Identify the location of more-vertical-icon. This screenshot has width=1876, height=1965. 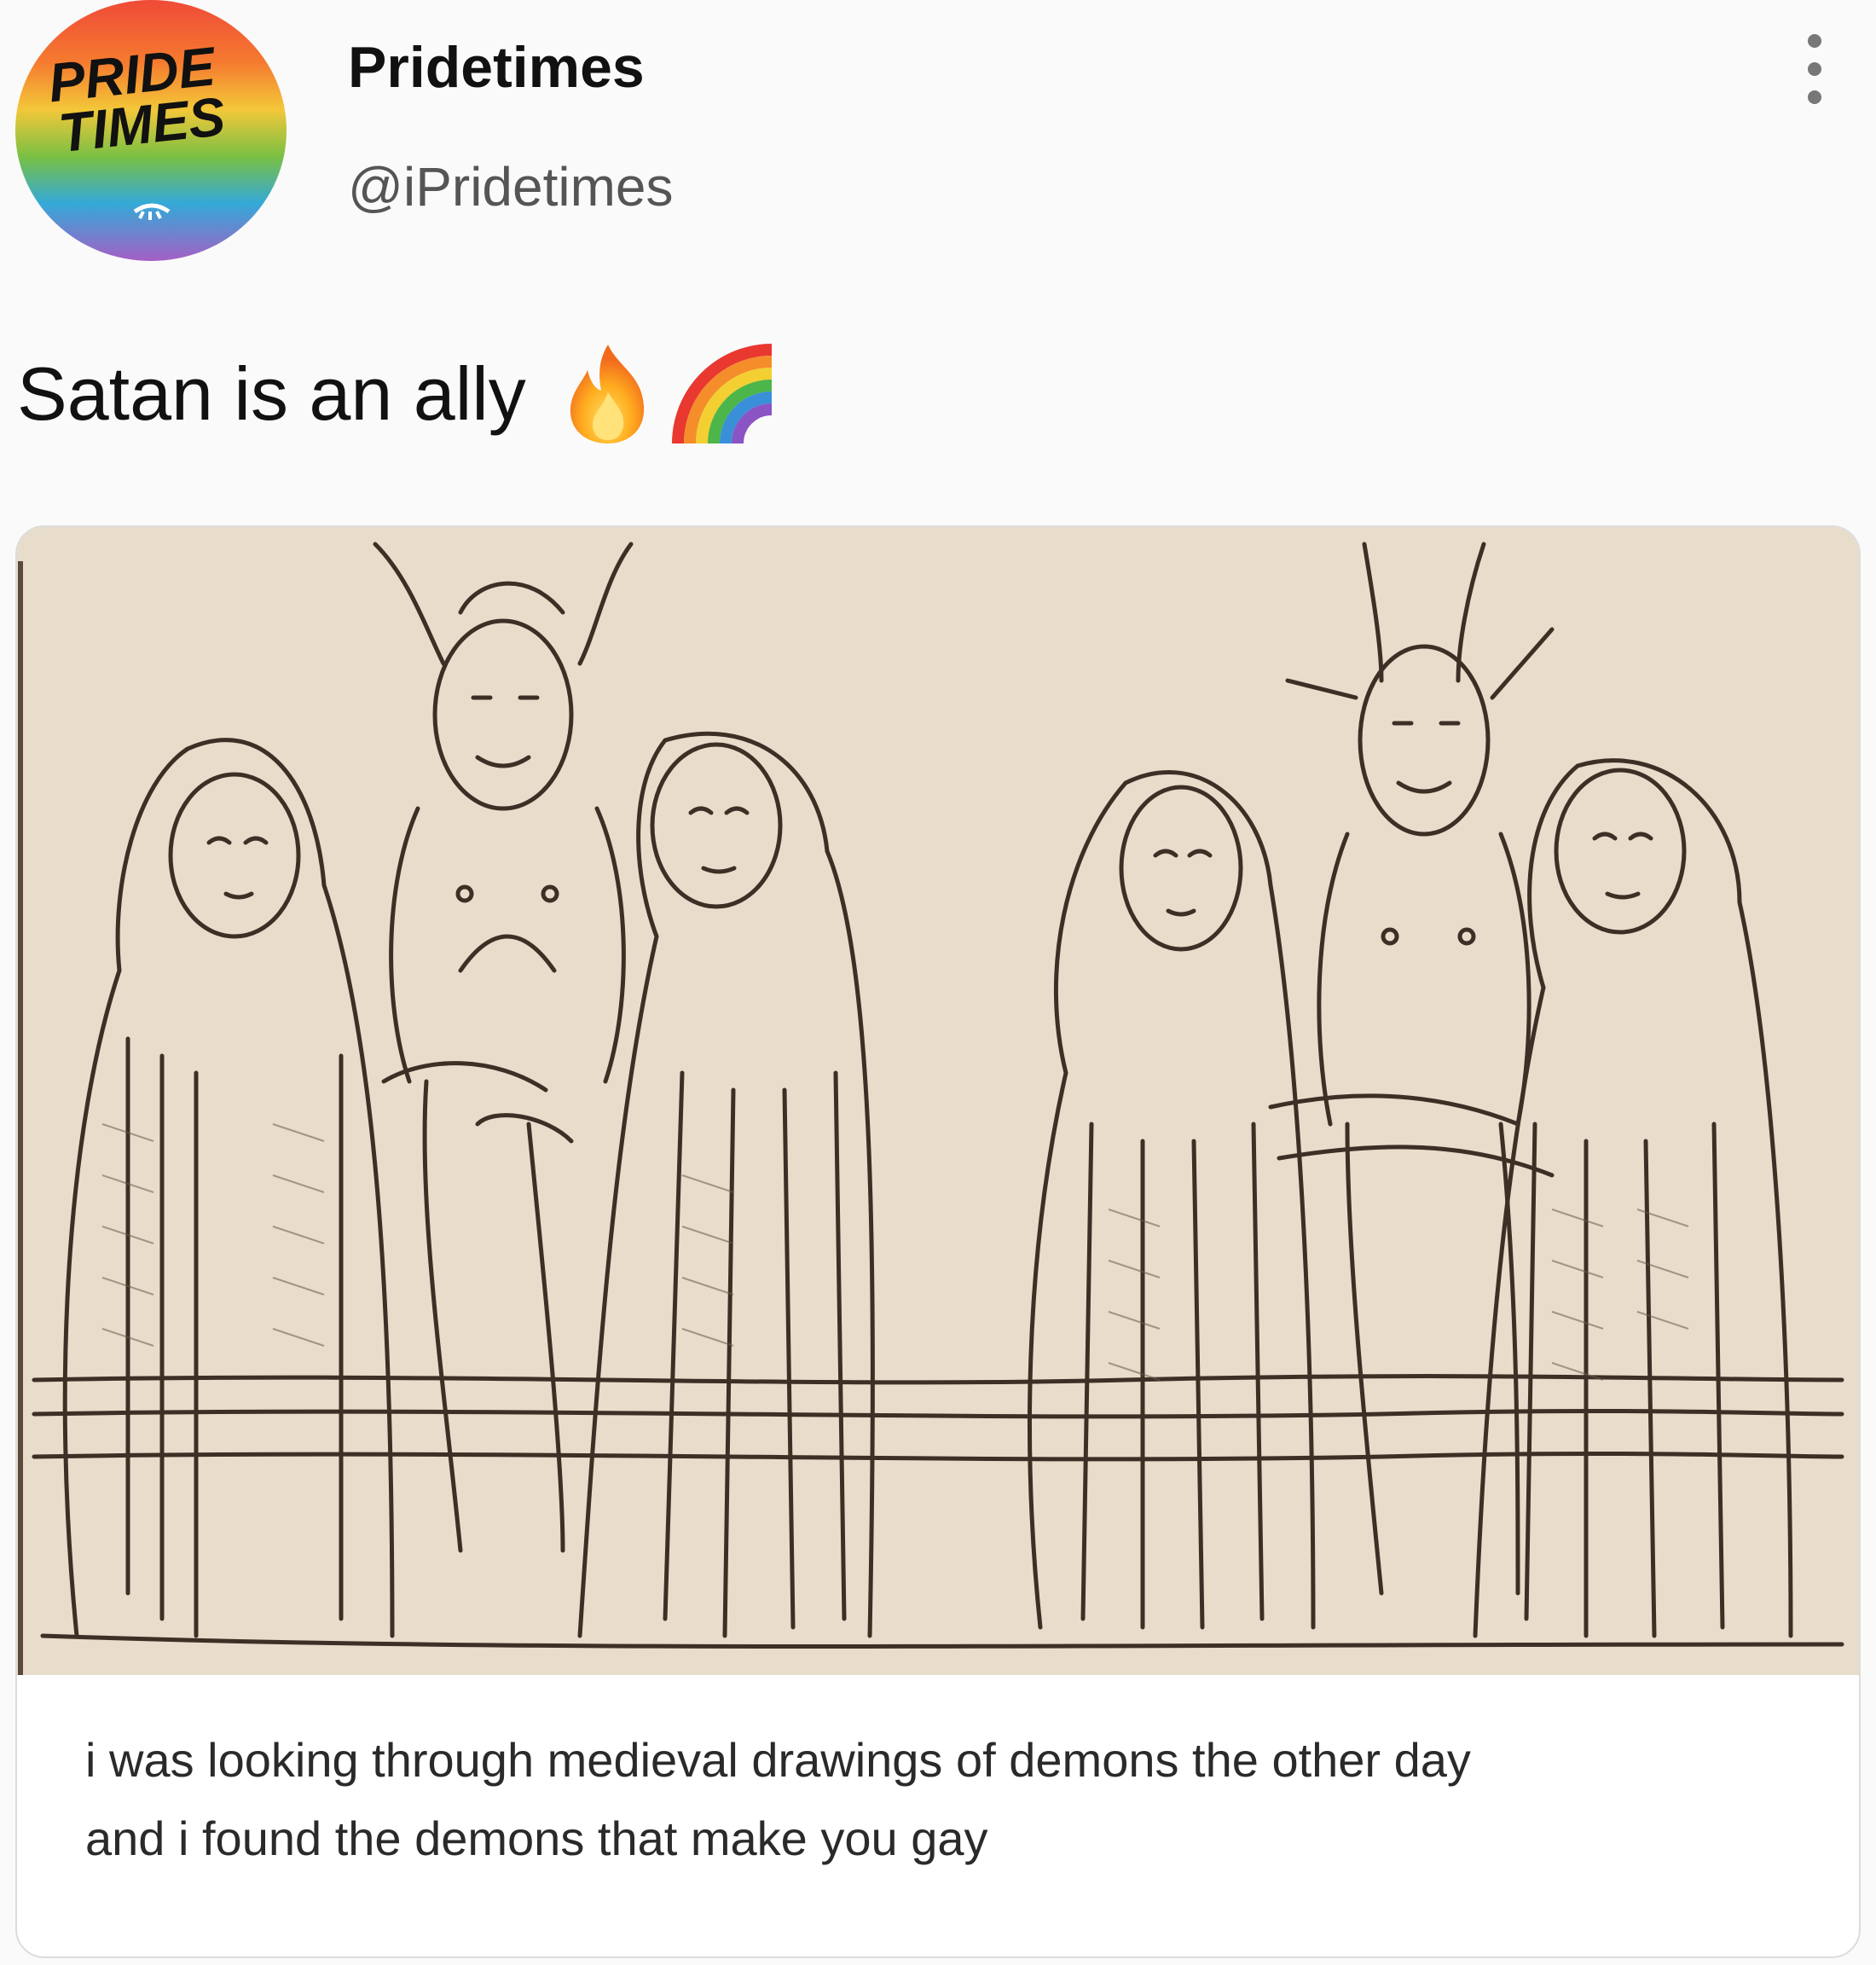
(1815, 69).